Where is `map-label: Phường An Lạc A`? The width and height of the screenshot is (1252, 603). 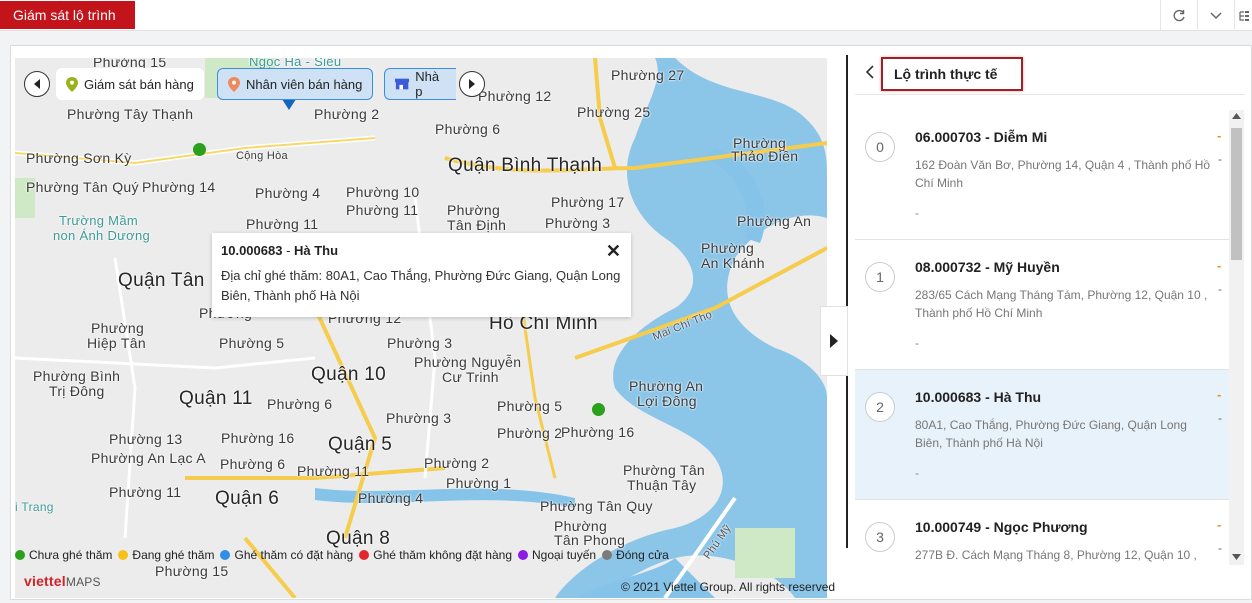 map-label: Phường An Lạc A is located at coordinates (148, 458).